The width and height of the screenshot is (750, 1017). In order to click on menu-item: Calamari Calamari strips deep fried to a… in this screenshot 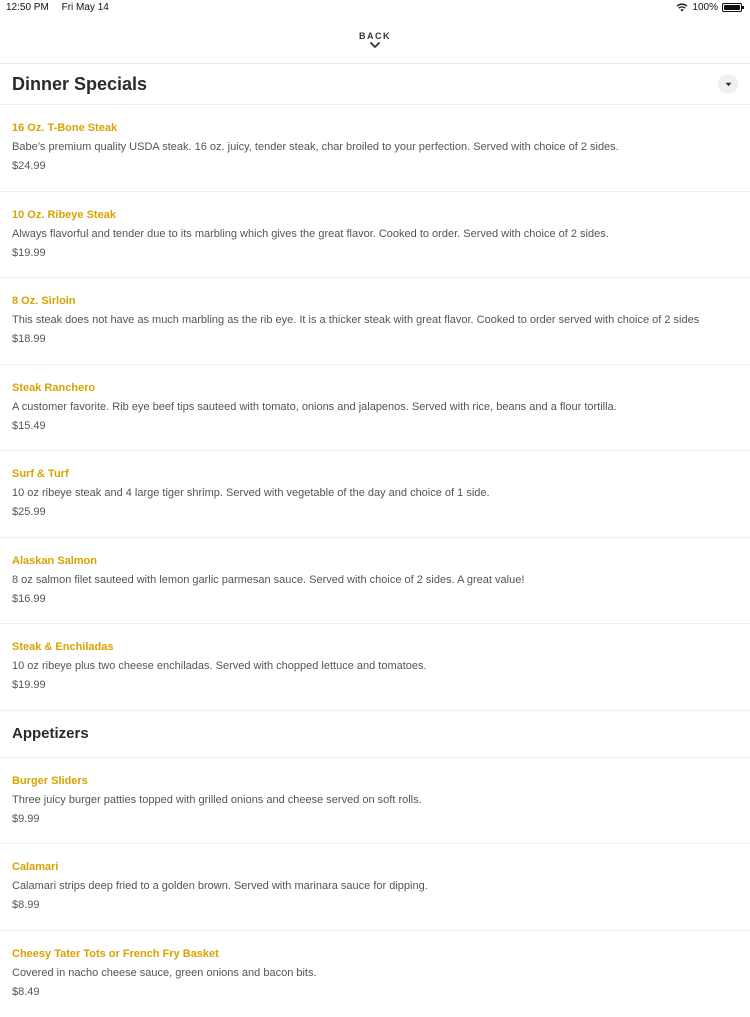, I will do `click(375, 887)`.